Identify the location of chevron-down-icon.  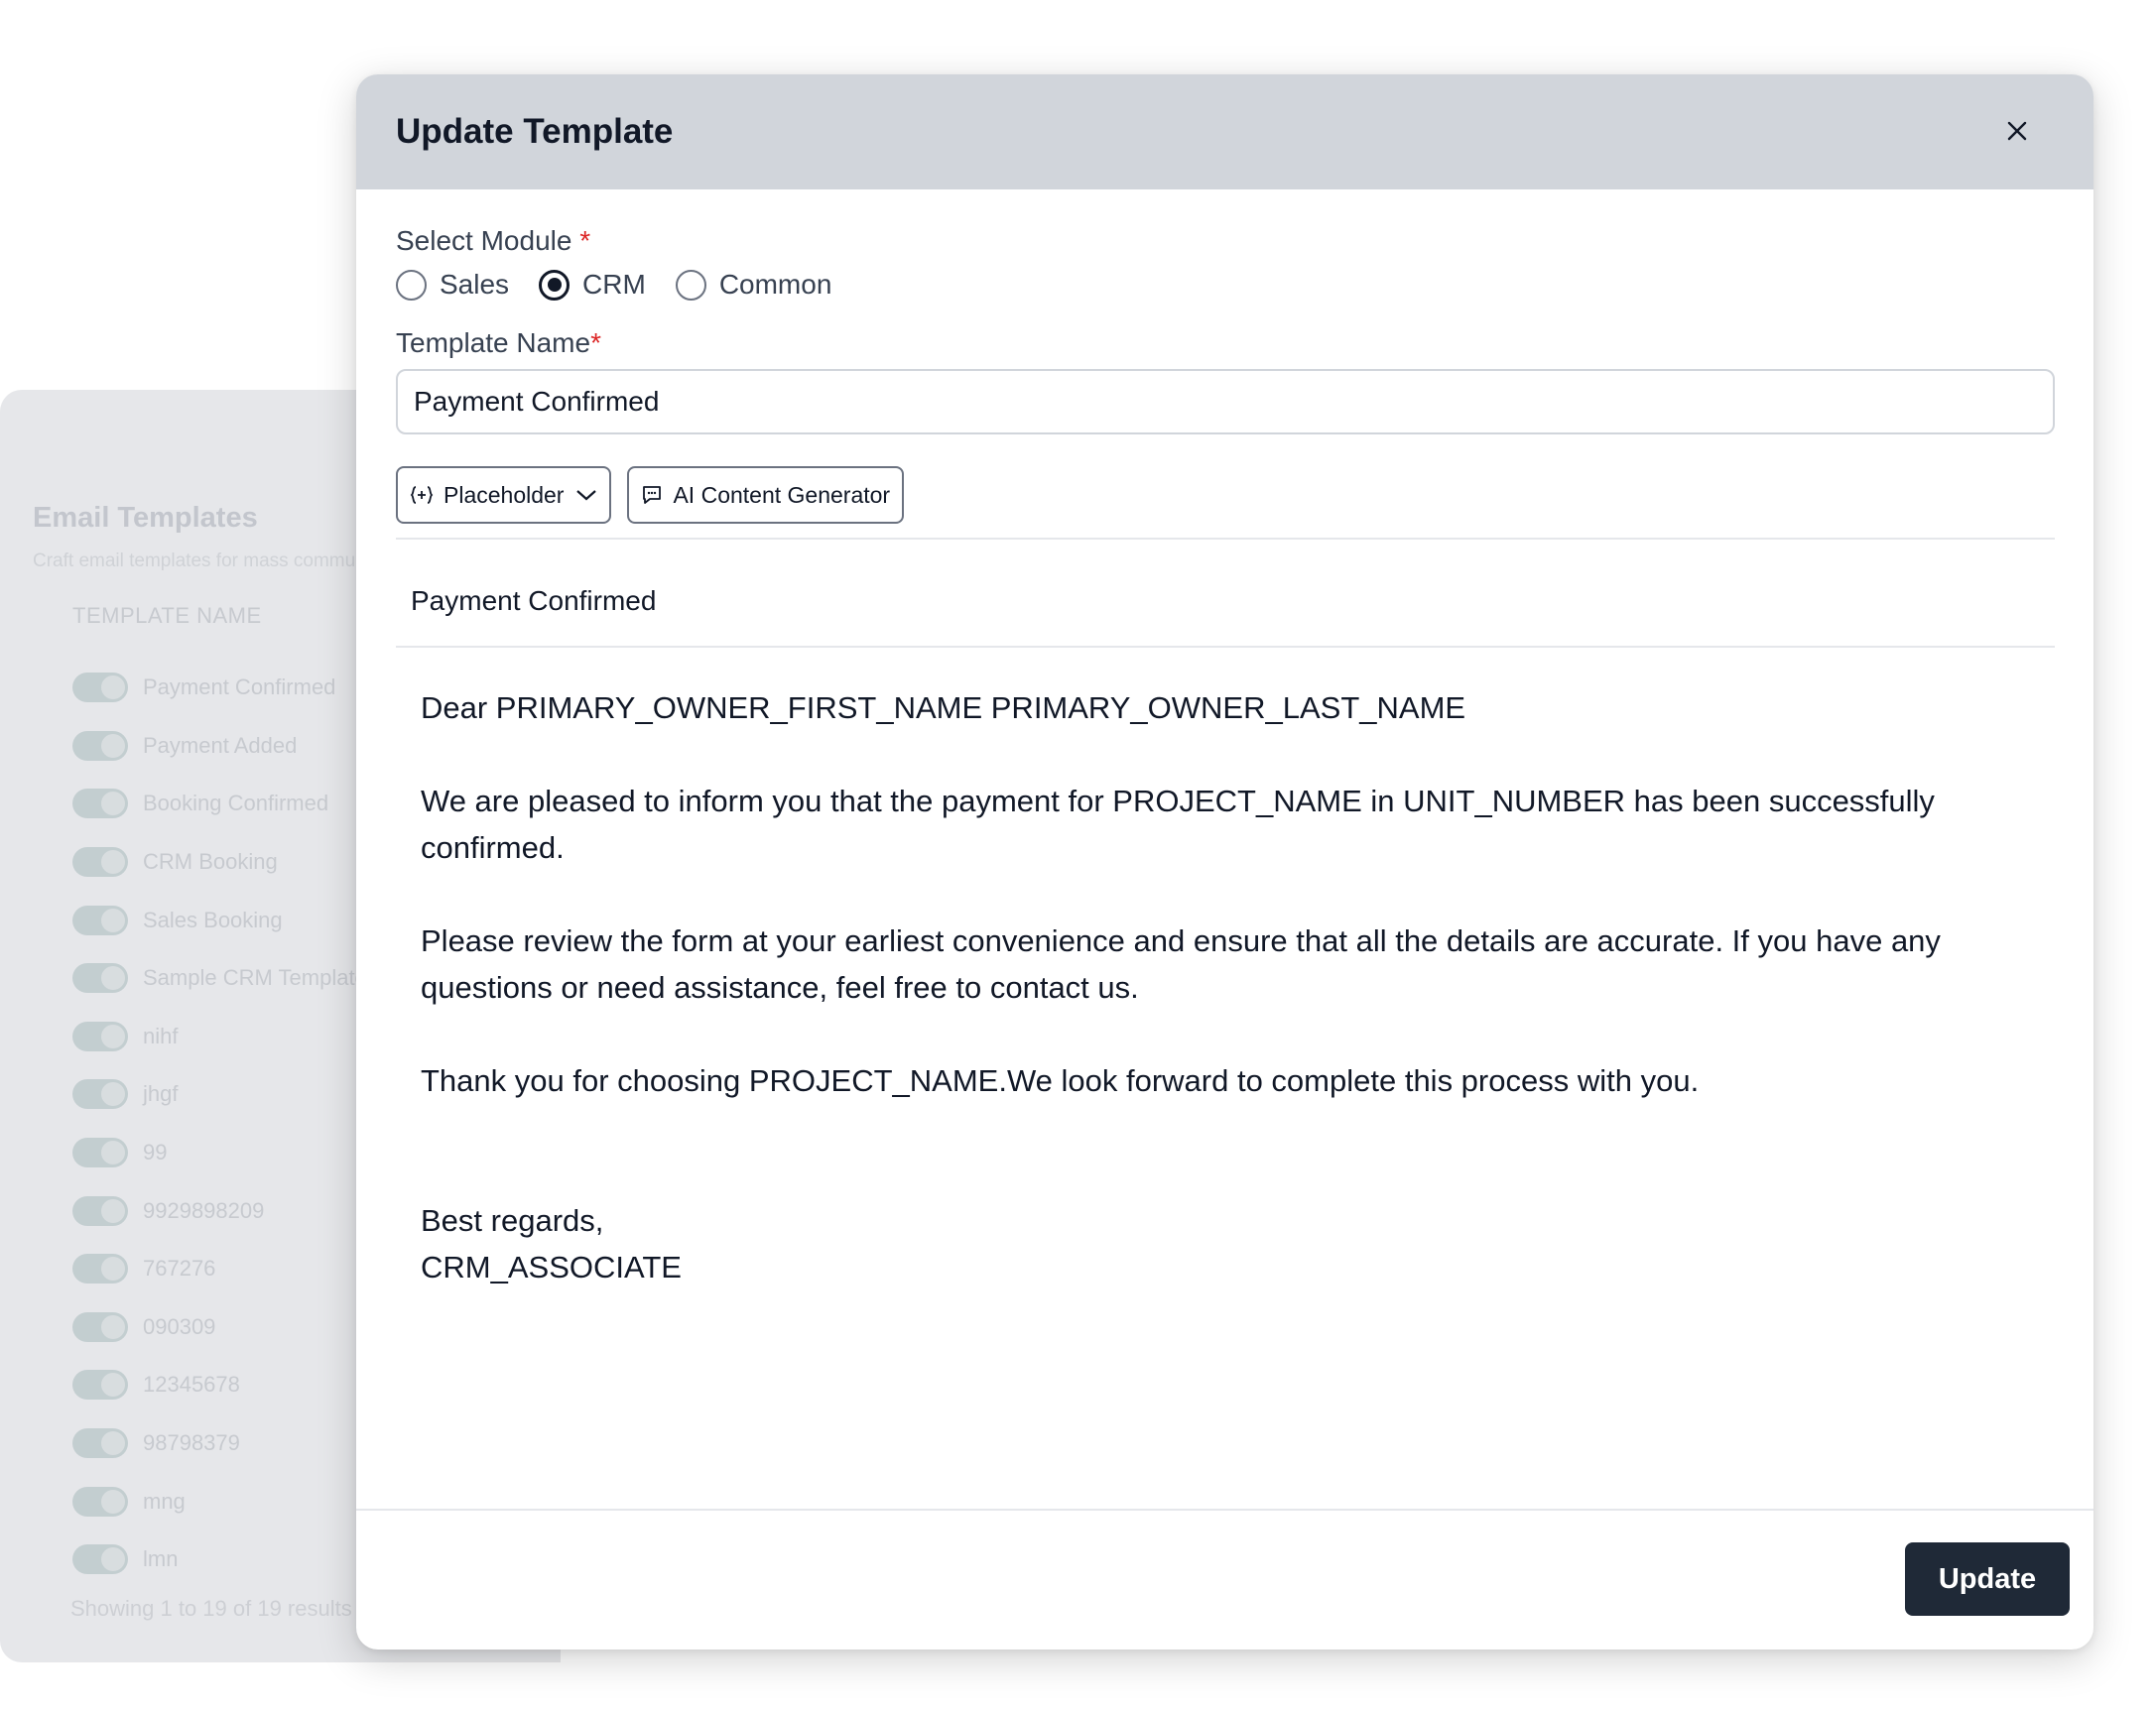
(586, 495).